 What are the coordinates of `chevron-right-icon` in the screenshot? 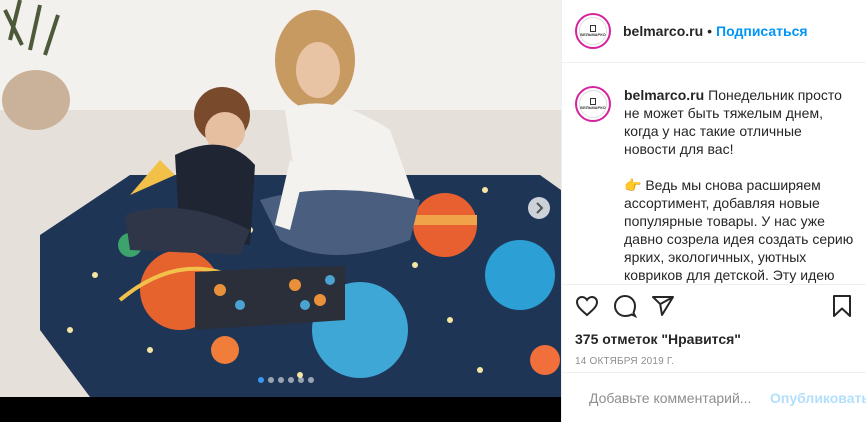 It's located at (540, 208).